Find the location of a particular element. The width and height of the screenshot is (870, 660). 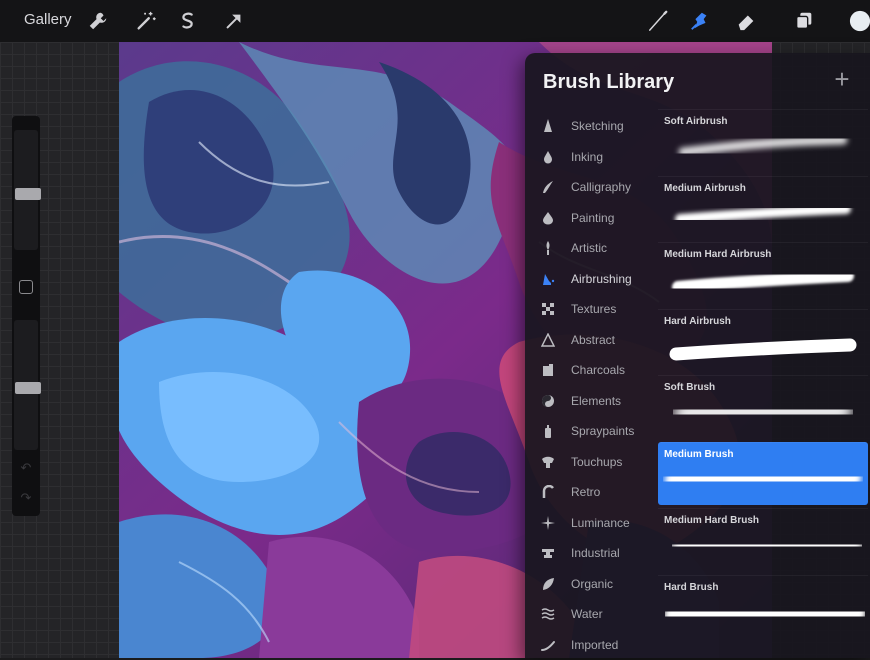

opacity-slider is located at coordinates (27, 385).